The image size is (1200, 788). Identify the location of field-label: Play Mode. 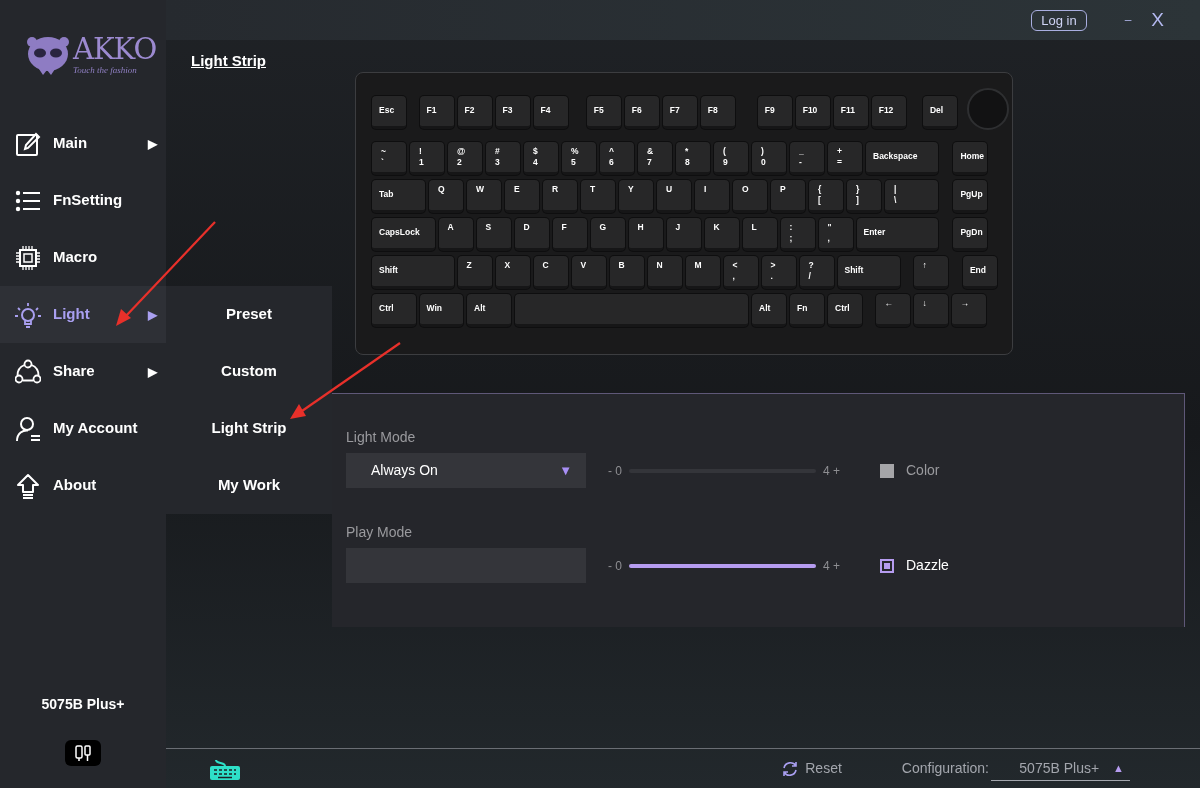
(379, 532).